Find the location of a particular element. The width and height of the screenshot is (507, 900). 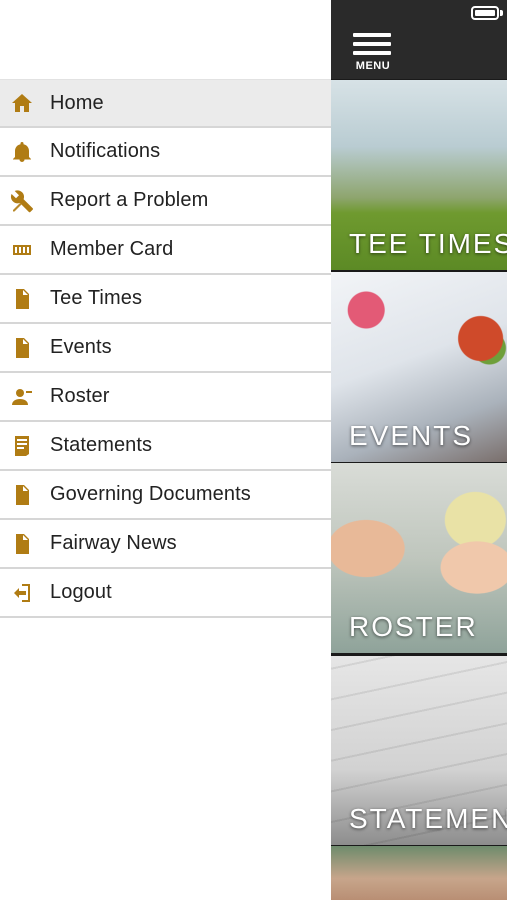

menu-item-label: Notifications is located at coordinates (105, 151).